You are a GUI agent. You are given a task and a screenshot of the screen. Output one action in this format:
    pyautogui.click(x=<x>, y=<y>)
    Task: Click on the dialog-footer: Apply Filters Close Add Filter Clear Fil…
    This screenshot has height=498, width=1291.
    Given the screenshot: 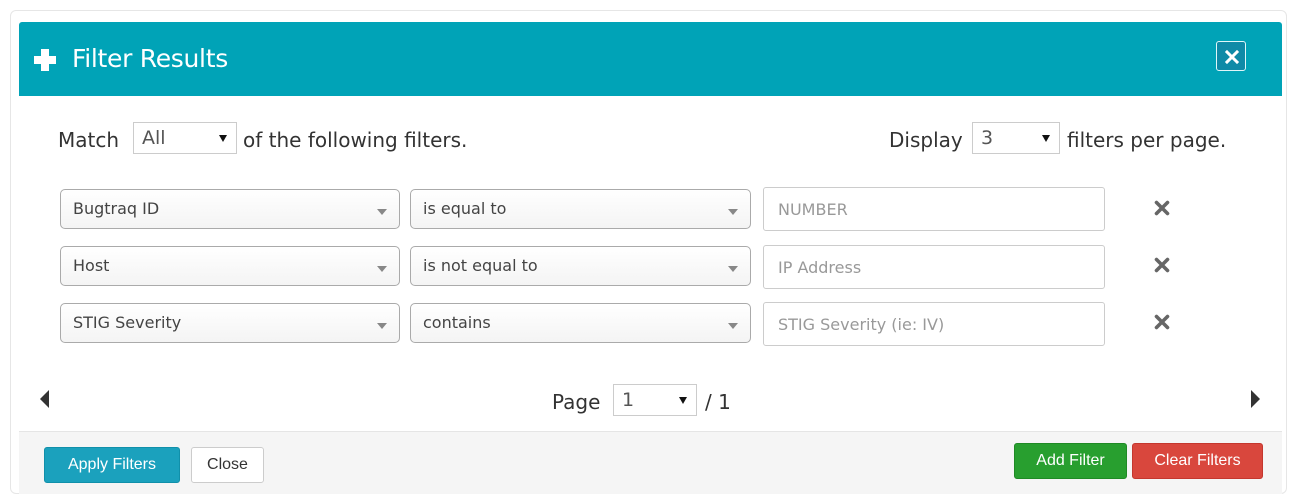 What is the action you would take?
    pyautogui.click(x=650, y=462)
    